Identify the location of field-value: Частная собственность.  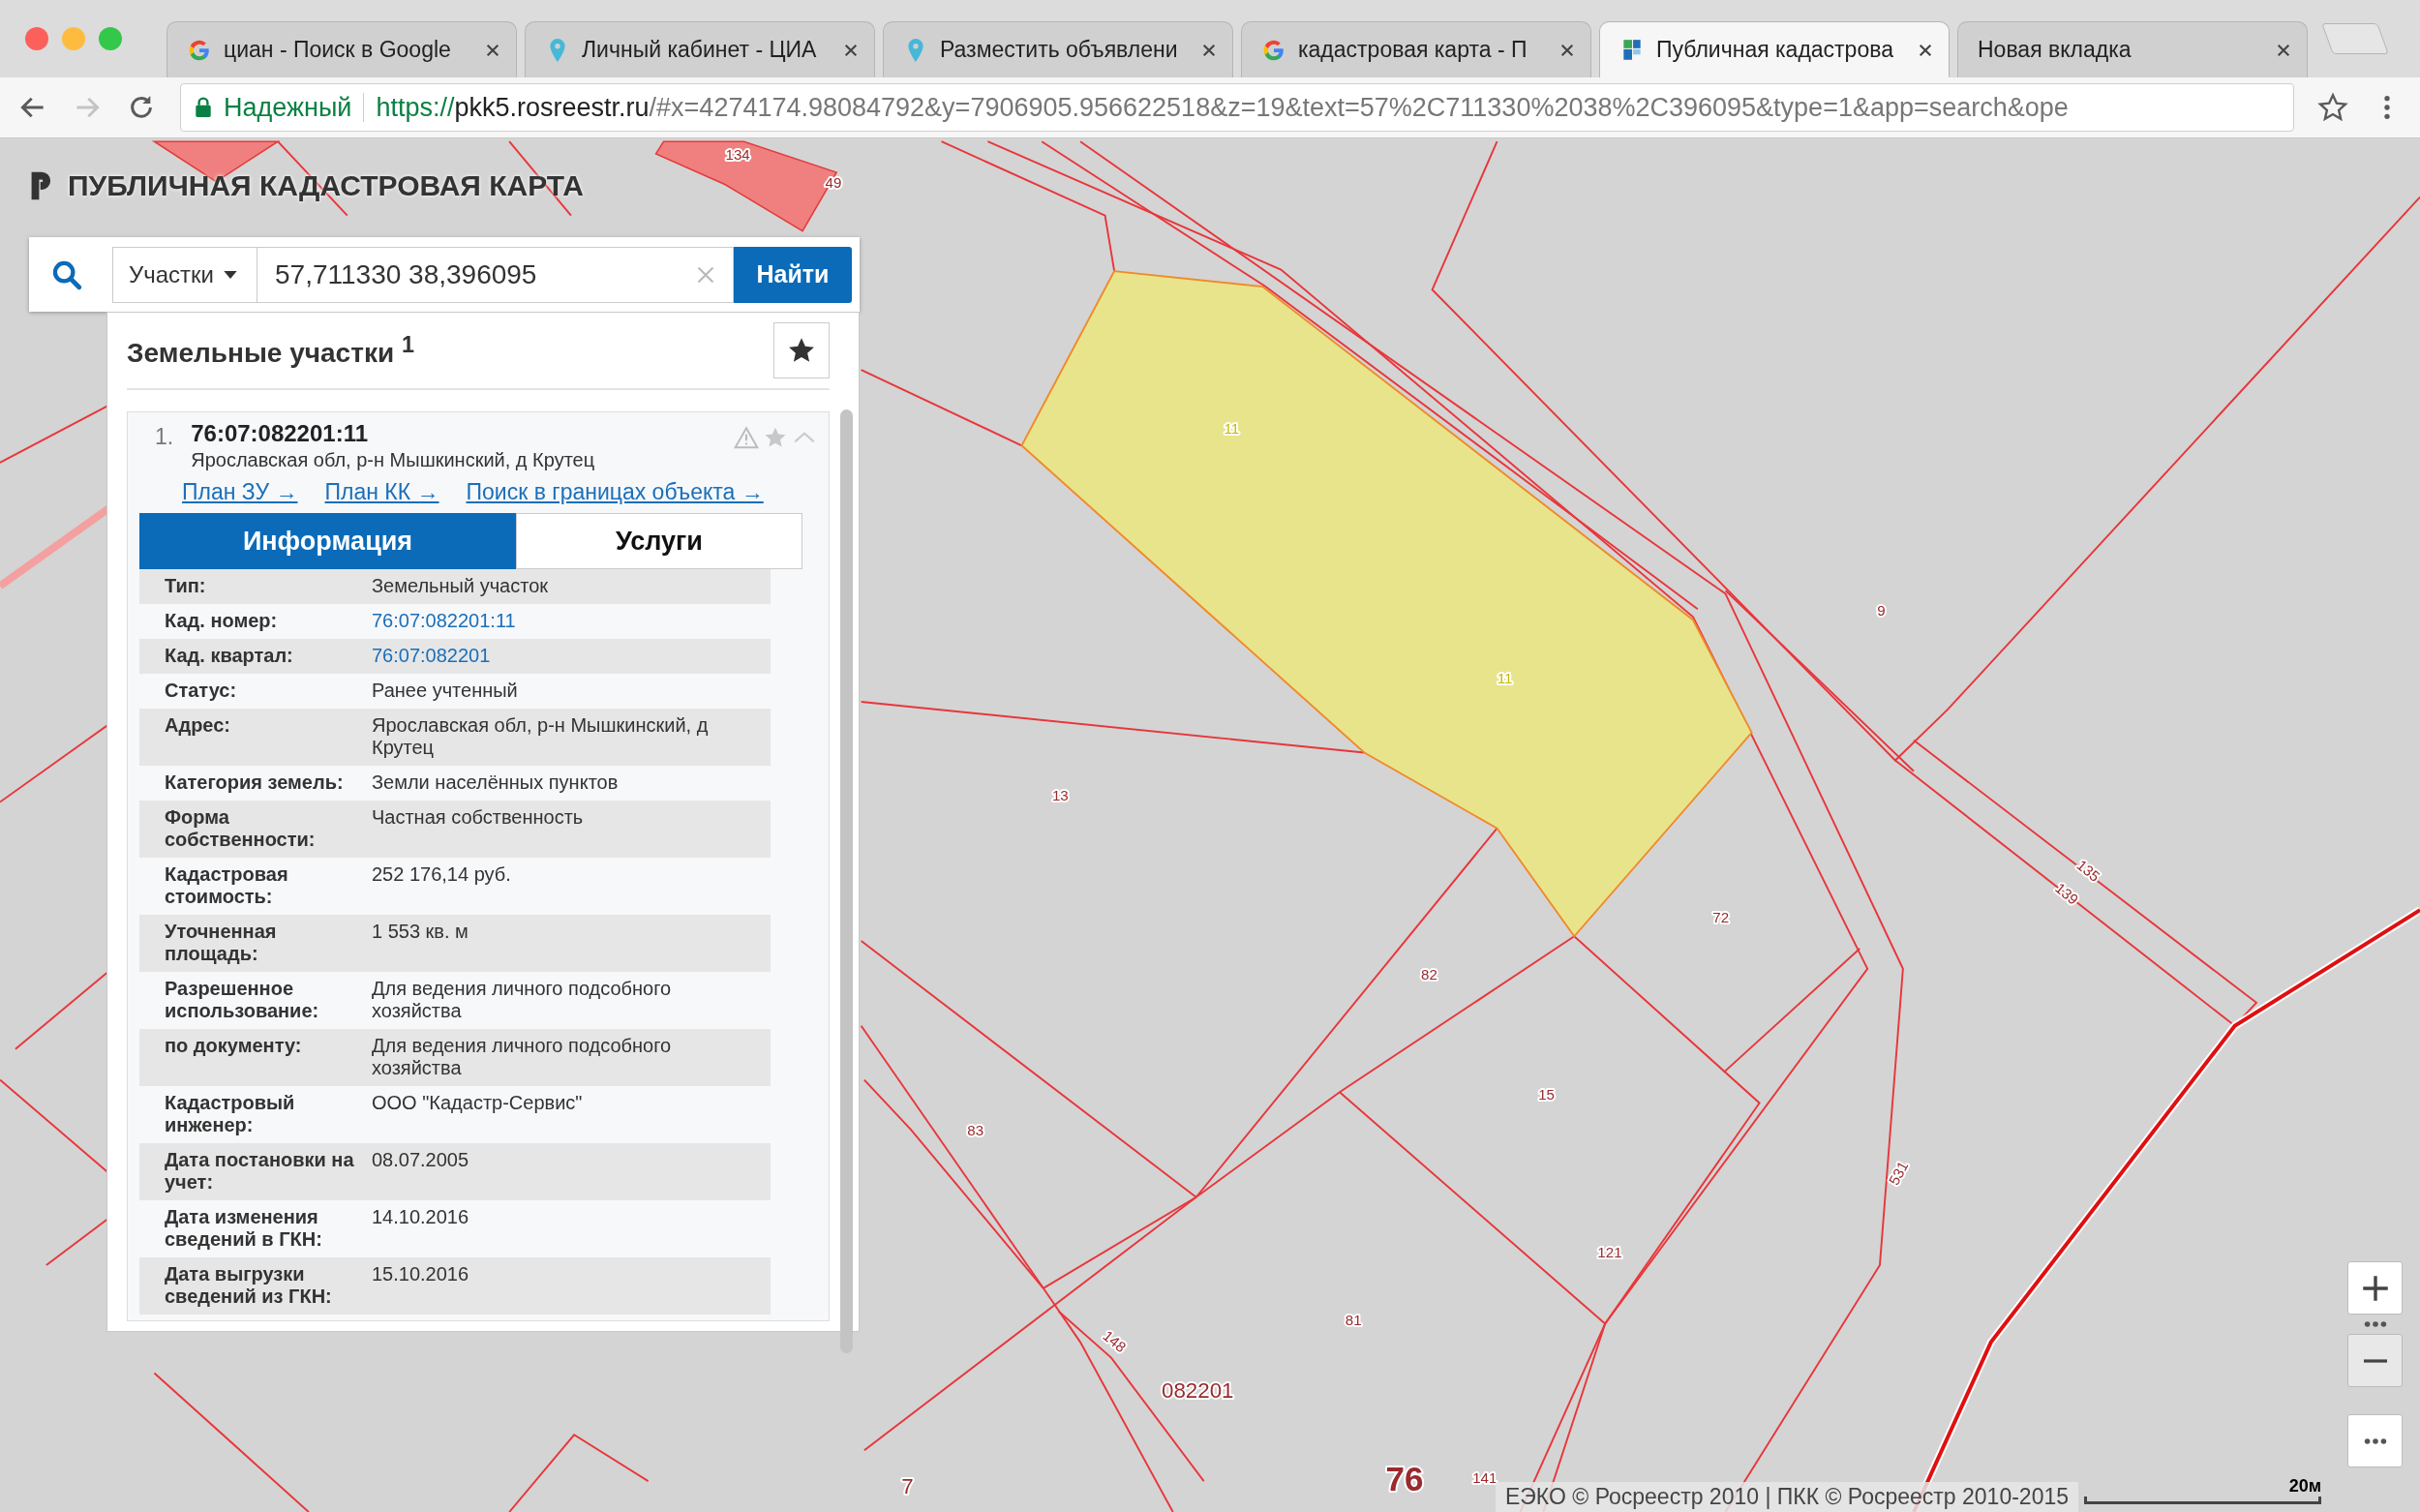
(478, 818).